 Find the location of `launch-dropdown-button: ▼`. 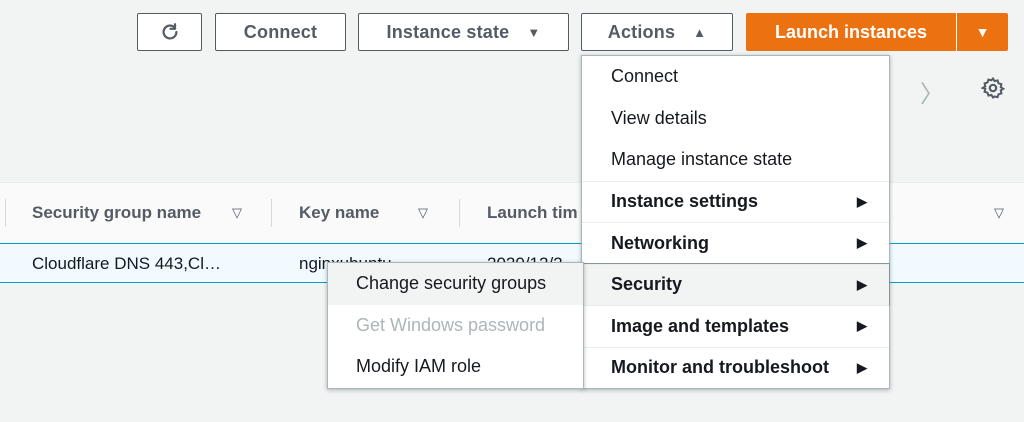

launch-dropdown-button: ▼ is located at coordinates (982, 32).